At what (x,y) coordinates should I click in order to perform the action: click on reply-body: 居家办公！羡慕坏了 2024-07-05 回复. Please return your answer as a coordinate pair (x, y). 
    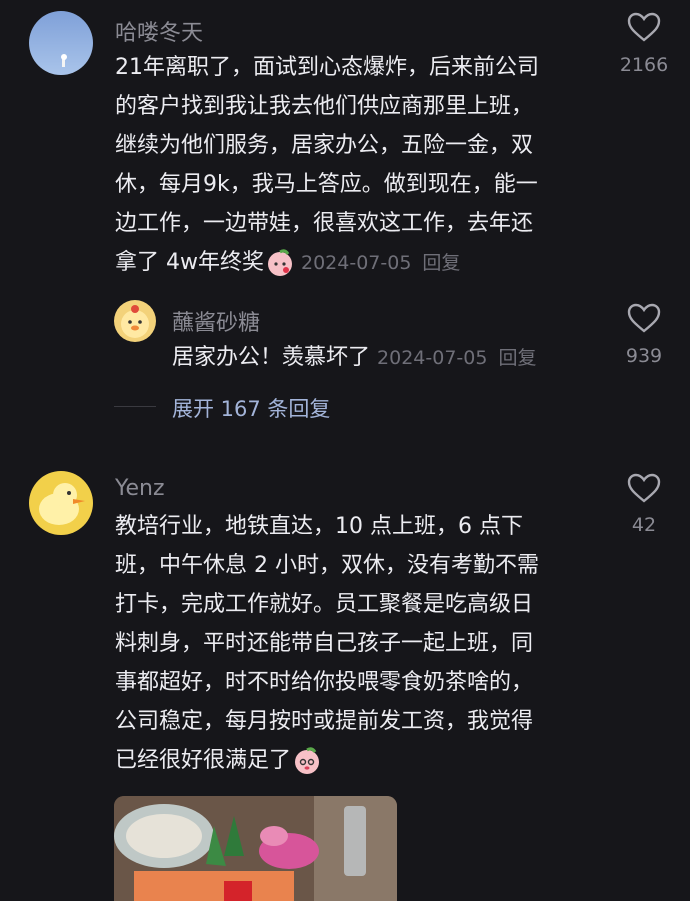
    Looking at the image, I should click on (354, 358).